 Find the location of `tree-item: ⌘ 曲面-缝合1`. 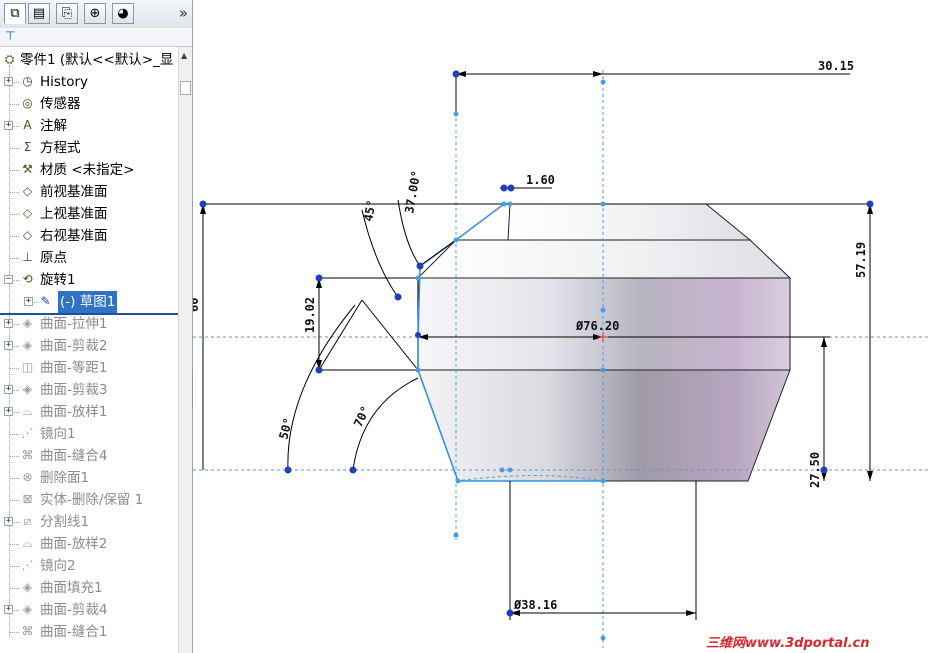

tree-item: ⌘ 曲面-缝合1 is located at coordinates (89, 632).